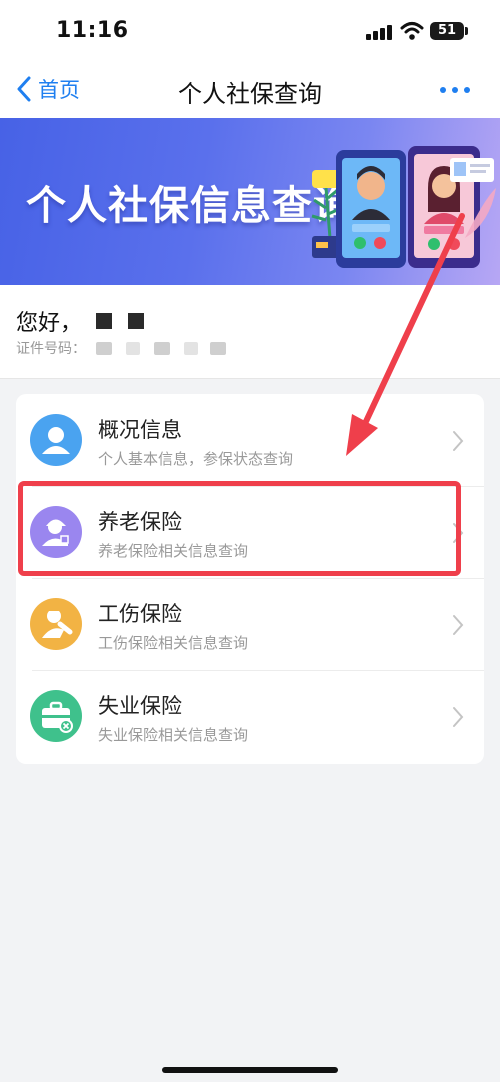  I want to click on battery-tip, so click(466, 31).